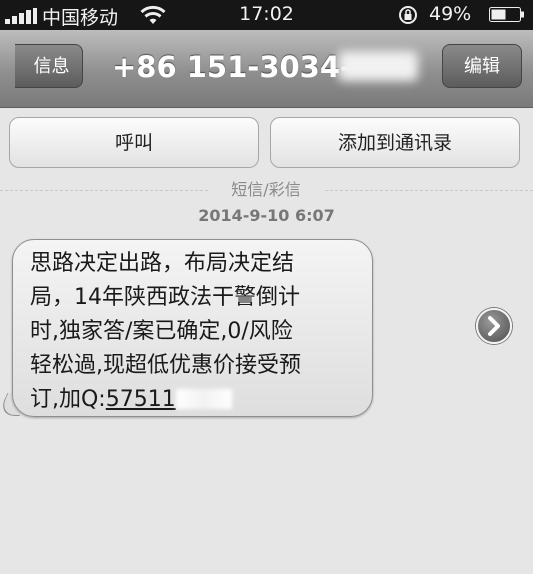 This screenshot has height=574, width=533. Describe the element at coordinates (51, 66) in the screenshot. I see `back-button-label: 信息` at that location.